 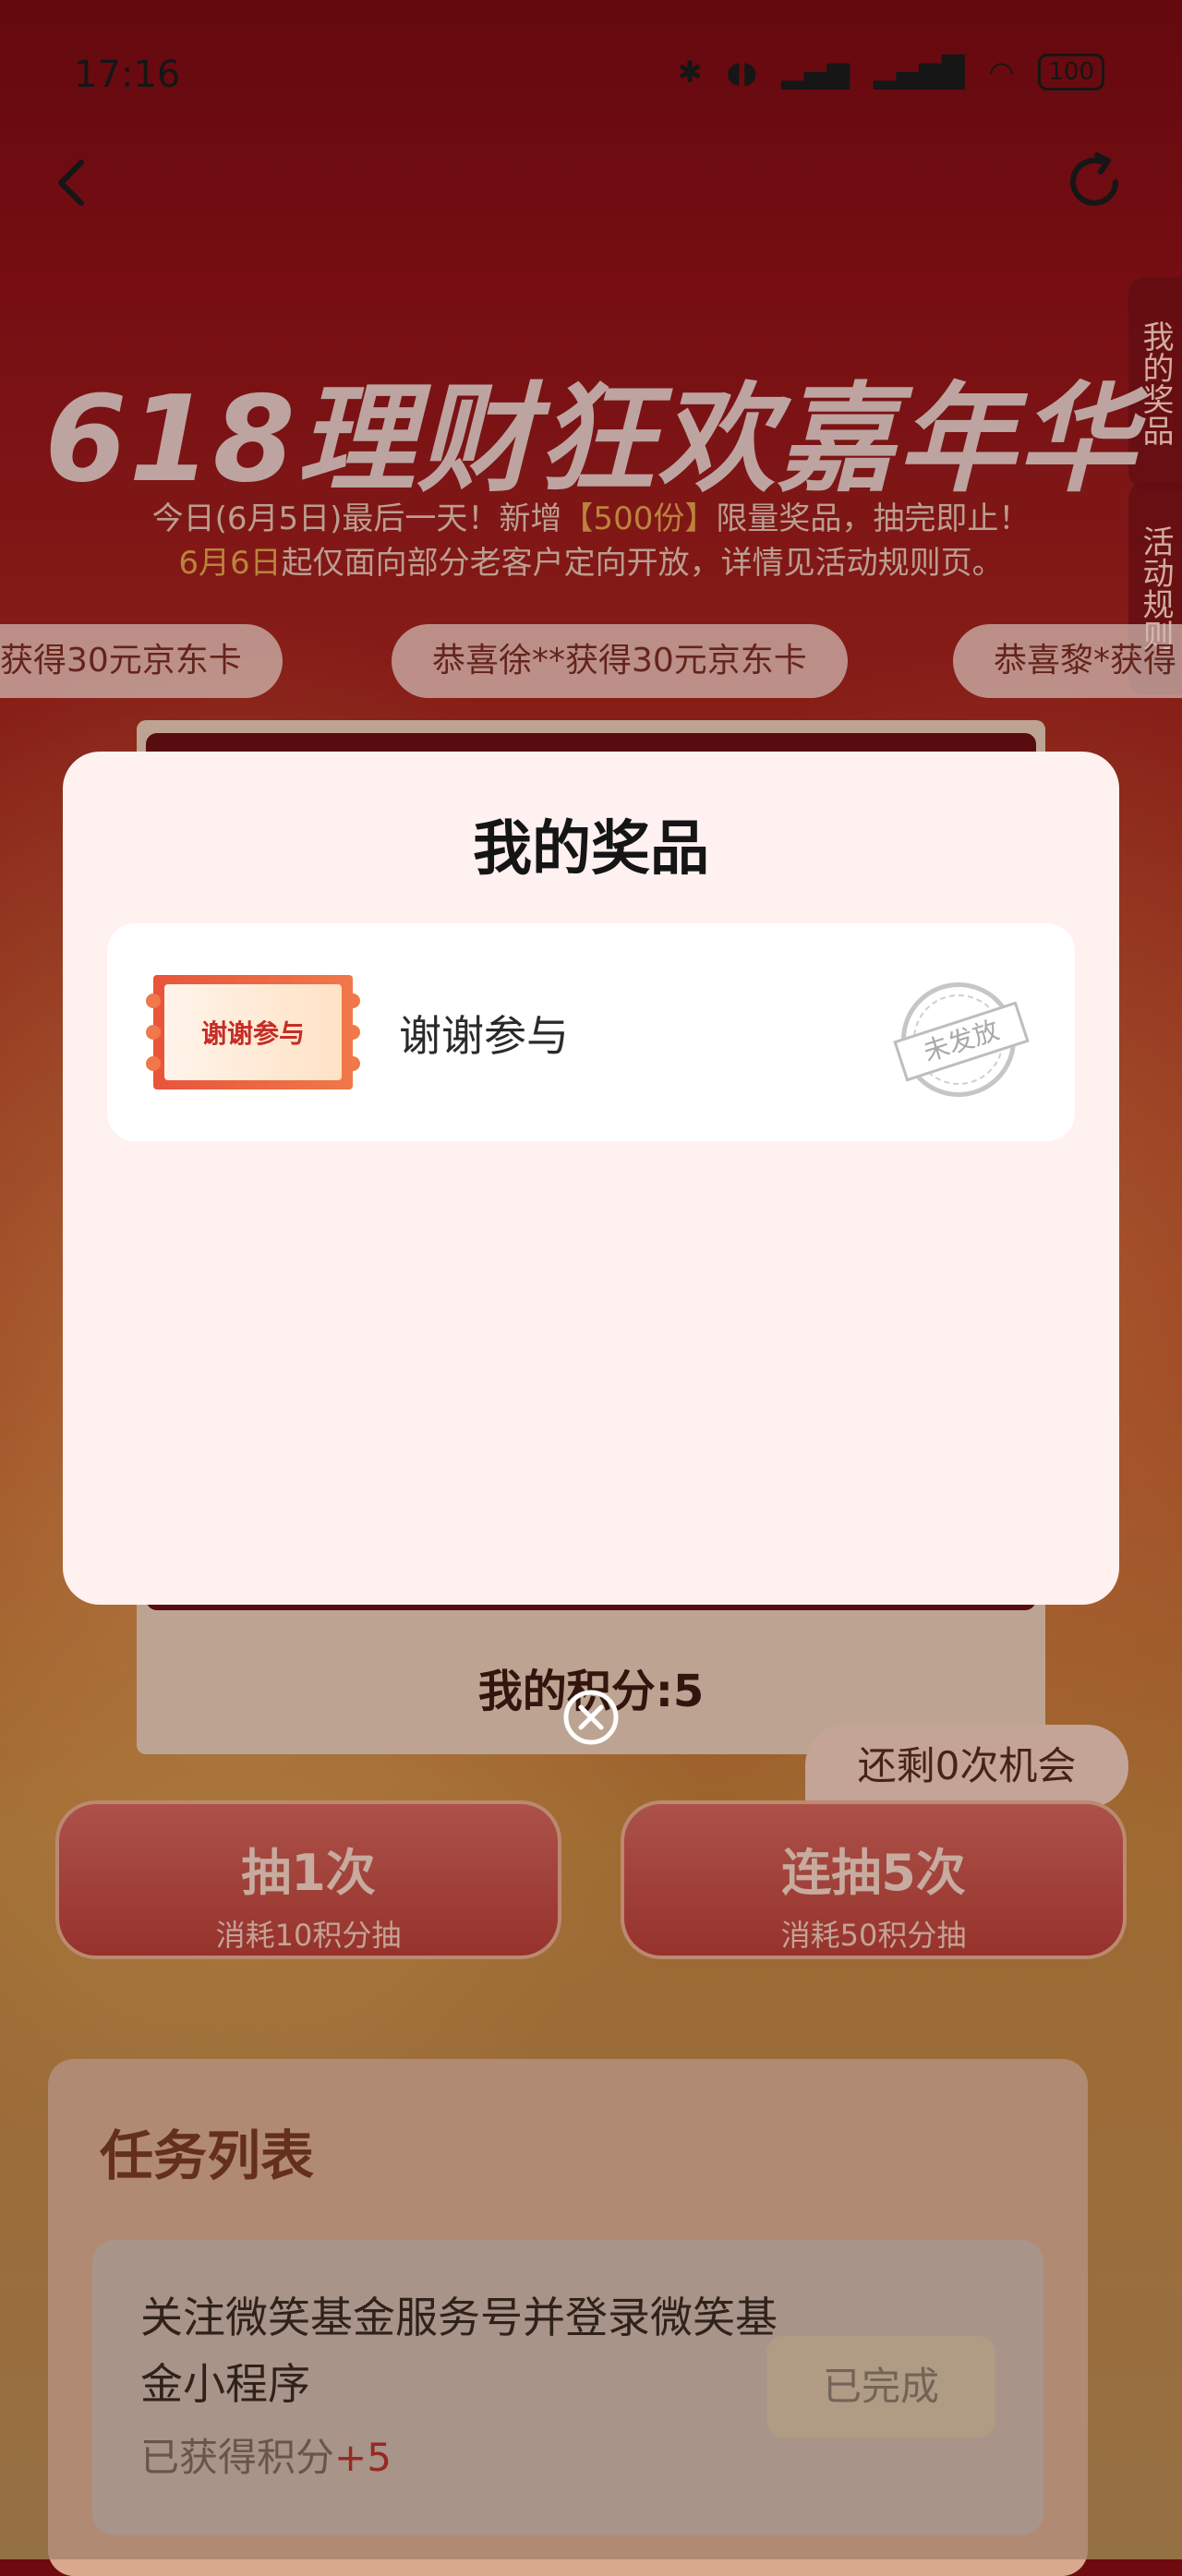 I want to click on prize-item: 谢谢参与 谢谢参与 未发放, so click(x=591, y=1032).